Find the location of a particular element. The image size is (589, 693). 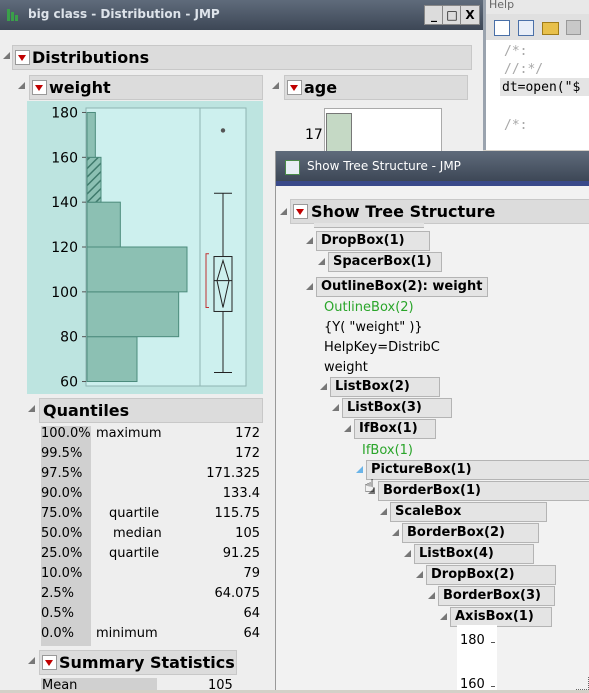

weight-histogram-boxplot: 180 160 140 120 100 80 60 is located at coordinates (149, 248).